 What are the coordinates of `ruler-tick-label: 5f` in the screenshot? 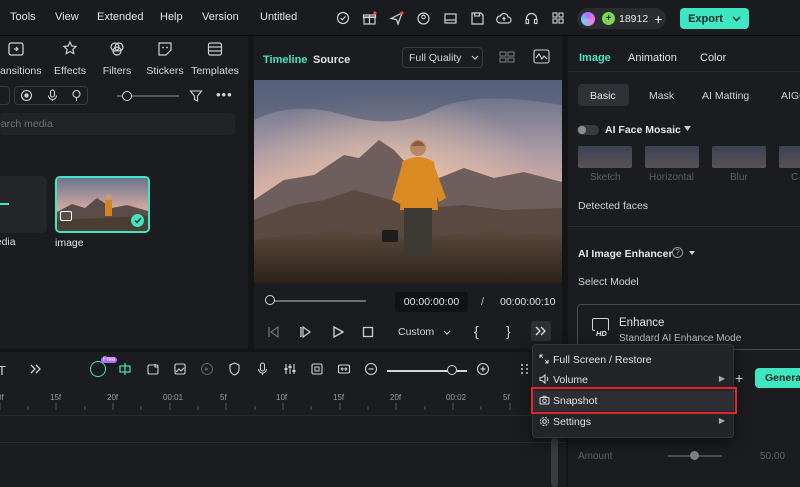 It's located at (223, 397).